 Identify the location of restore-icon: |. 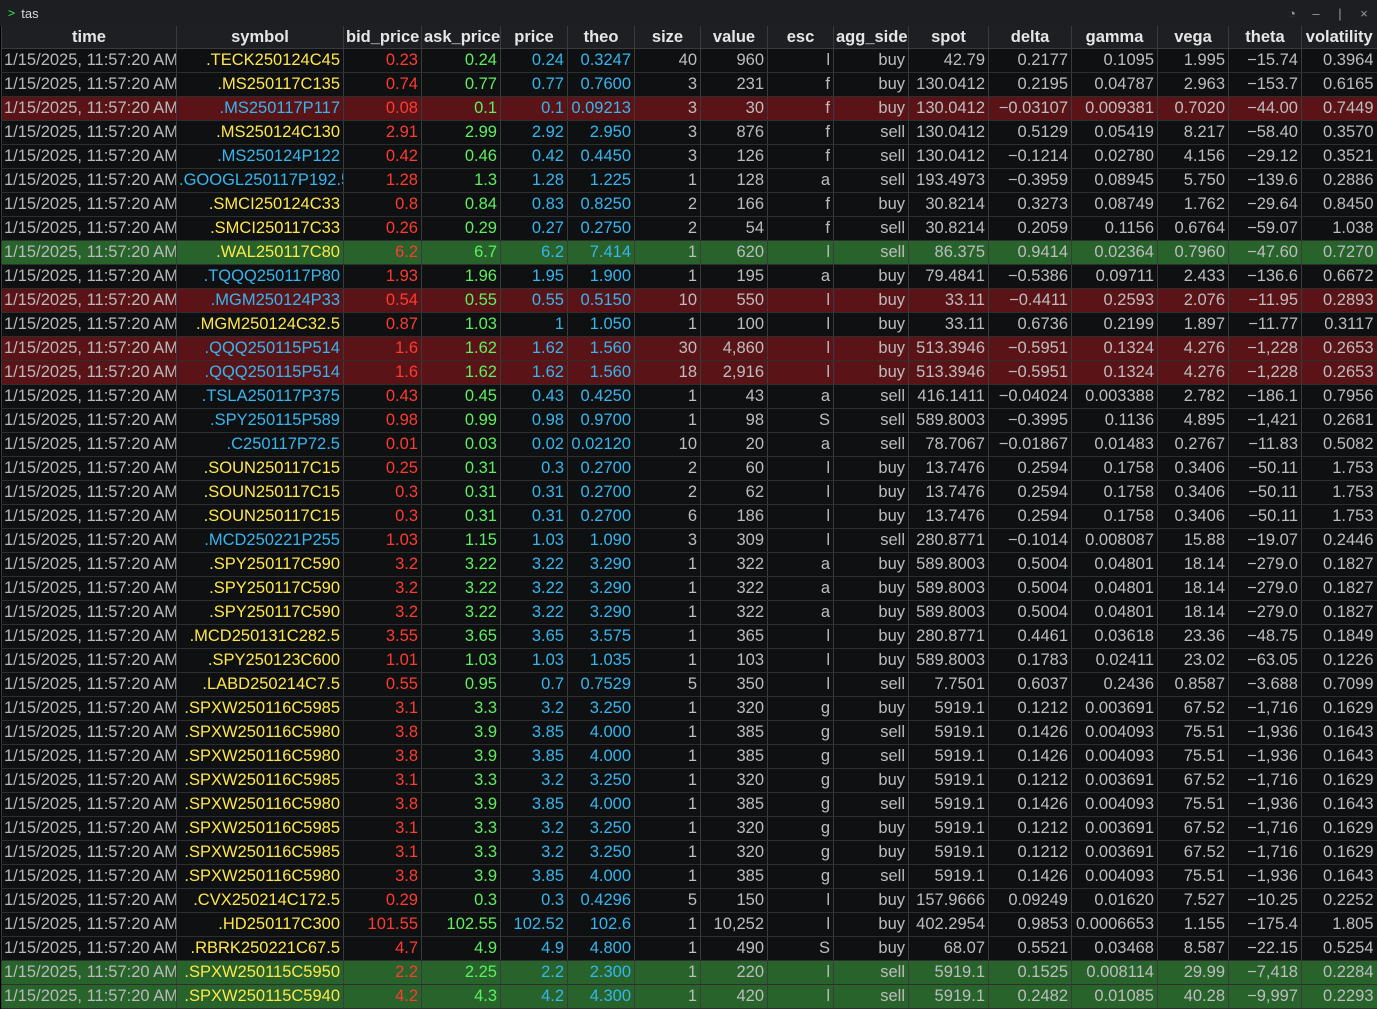
(1340, 13).